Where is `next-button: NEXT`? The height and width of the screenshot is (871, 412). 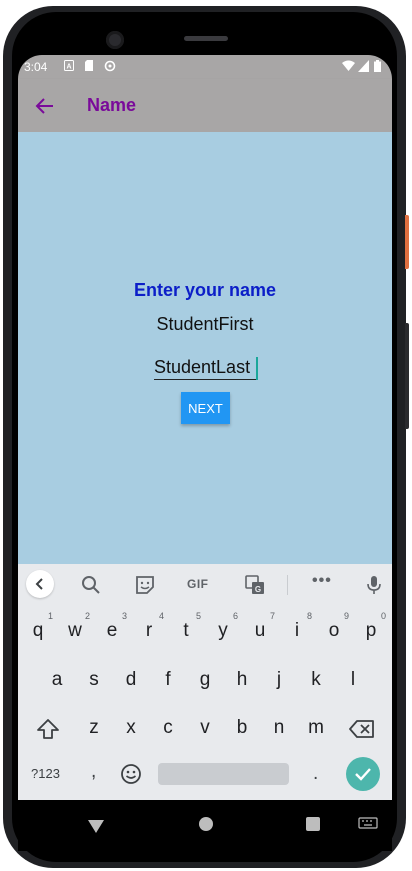 next-button: NEXT is located at coordinates (205, 408).